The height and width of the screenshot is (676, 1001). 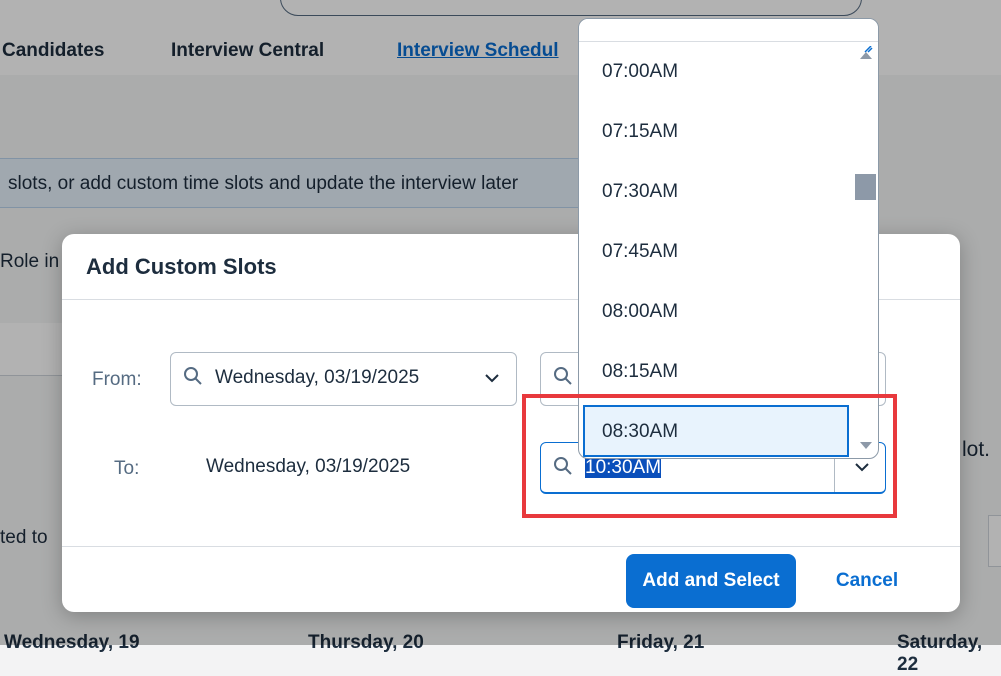 I want to click on time-option: 08:15AM, so click(x=714, y=372).